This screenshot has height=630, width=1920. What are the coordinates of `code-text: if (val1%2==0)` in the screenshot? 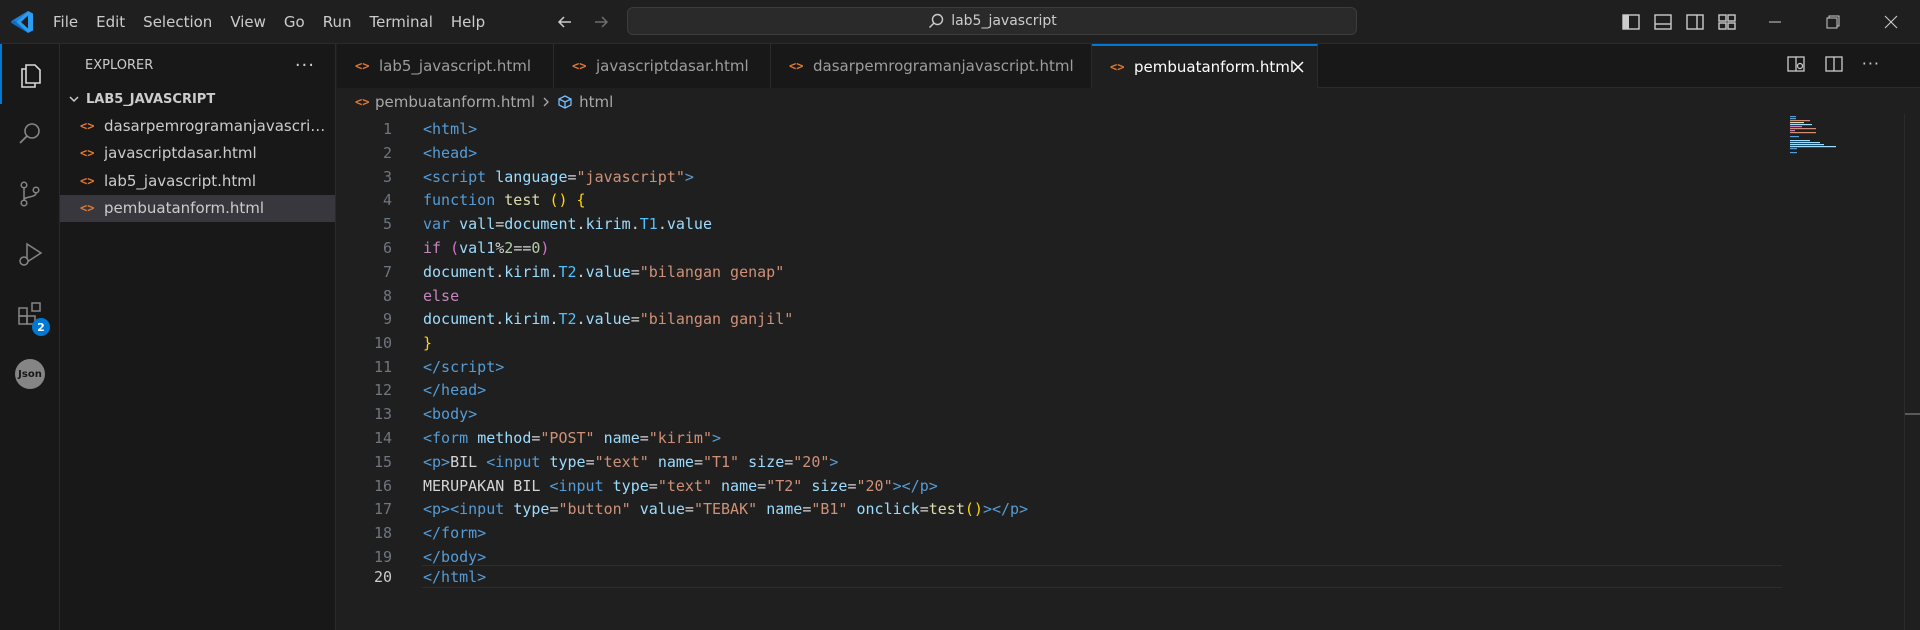 It's located at (486, 247).